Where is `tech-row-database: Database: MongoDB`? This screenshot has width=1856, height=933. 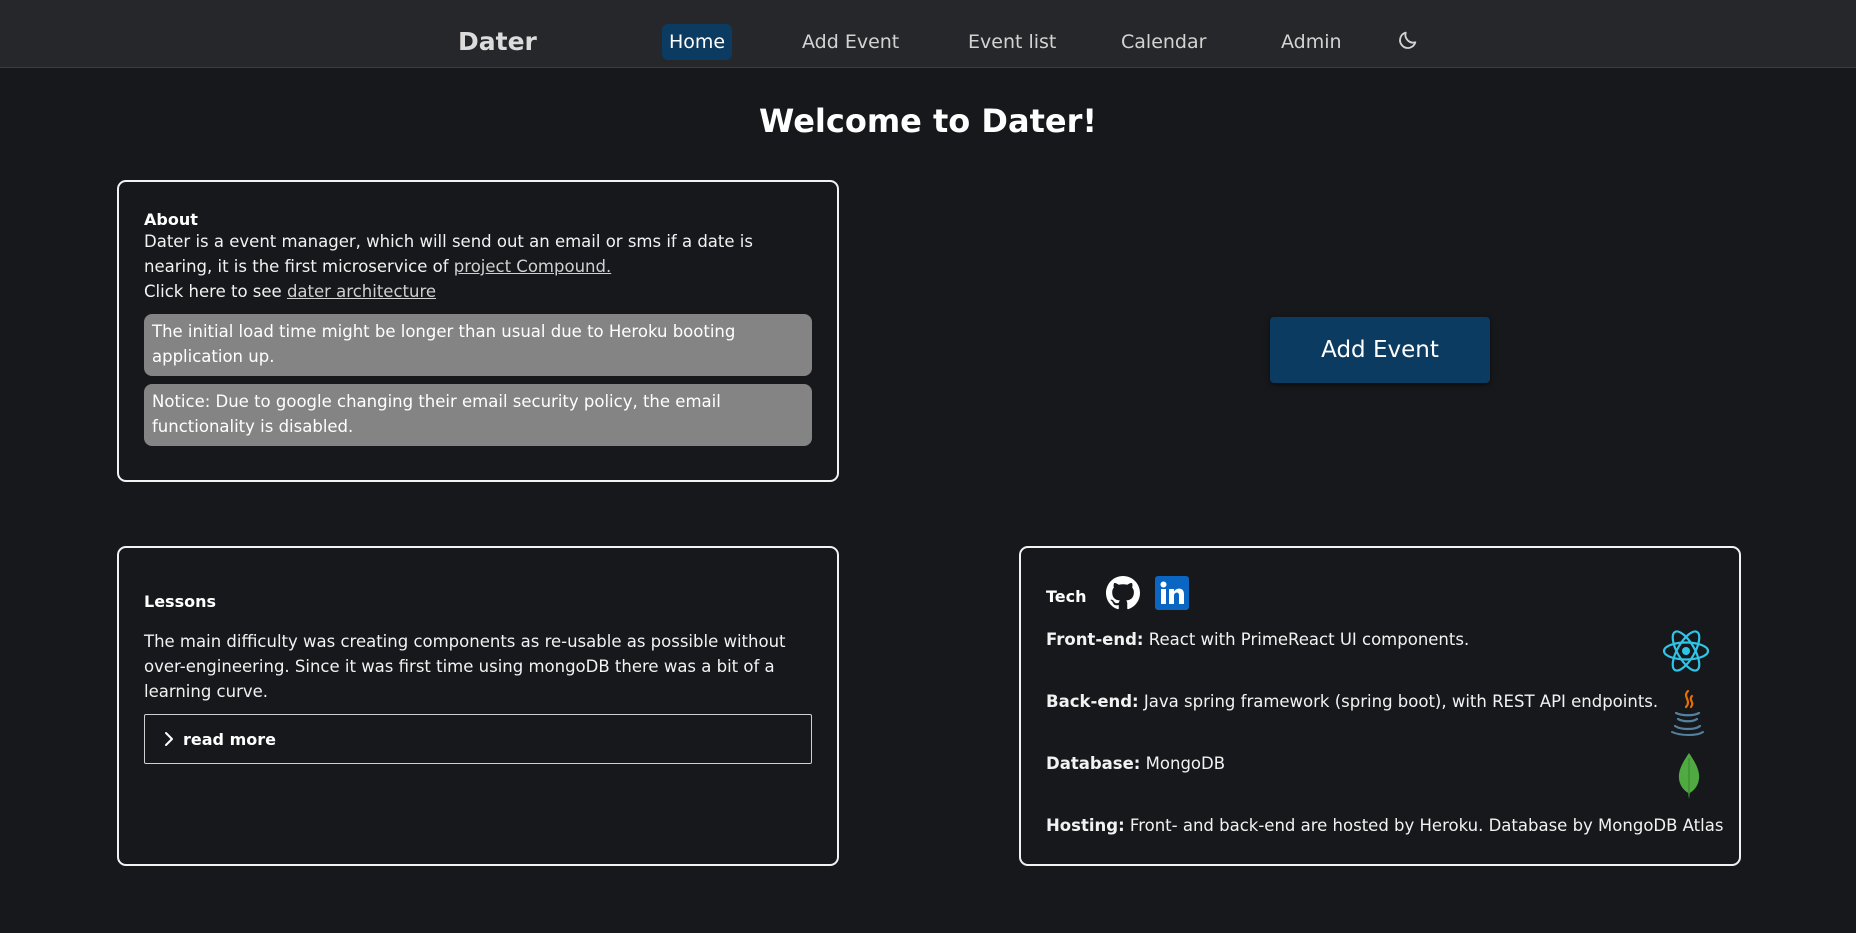
tech-row-database: Database: MongoDB is located at coordinates (1135, 763).